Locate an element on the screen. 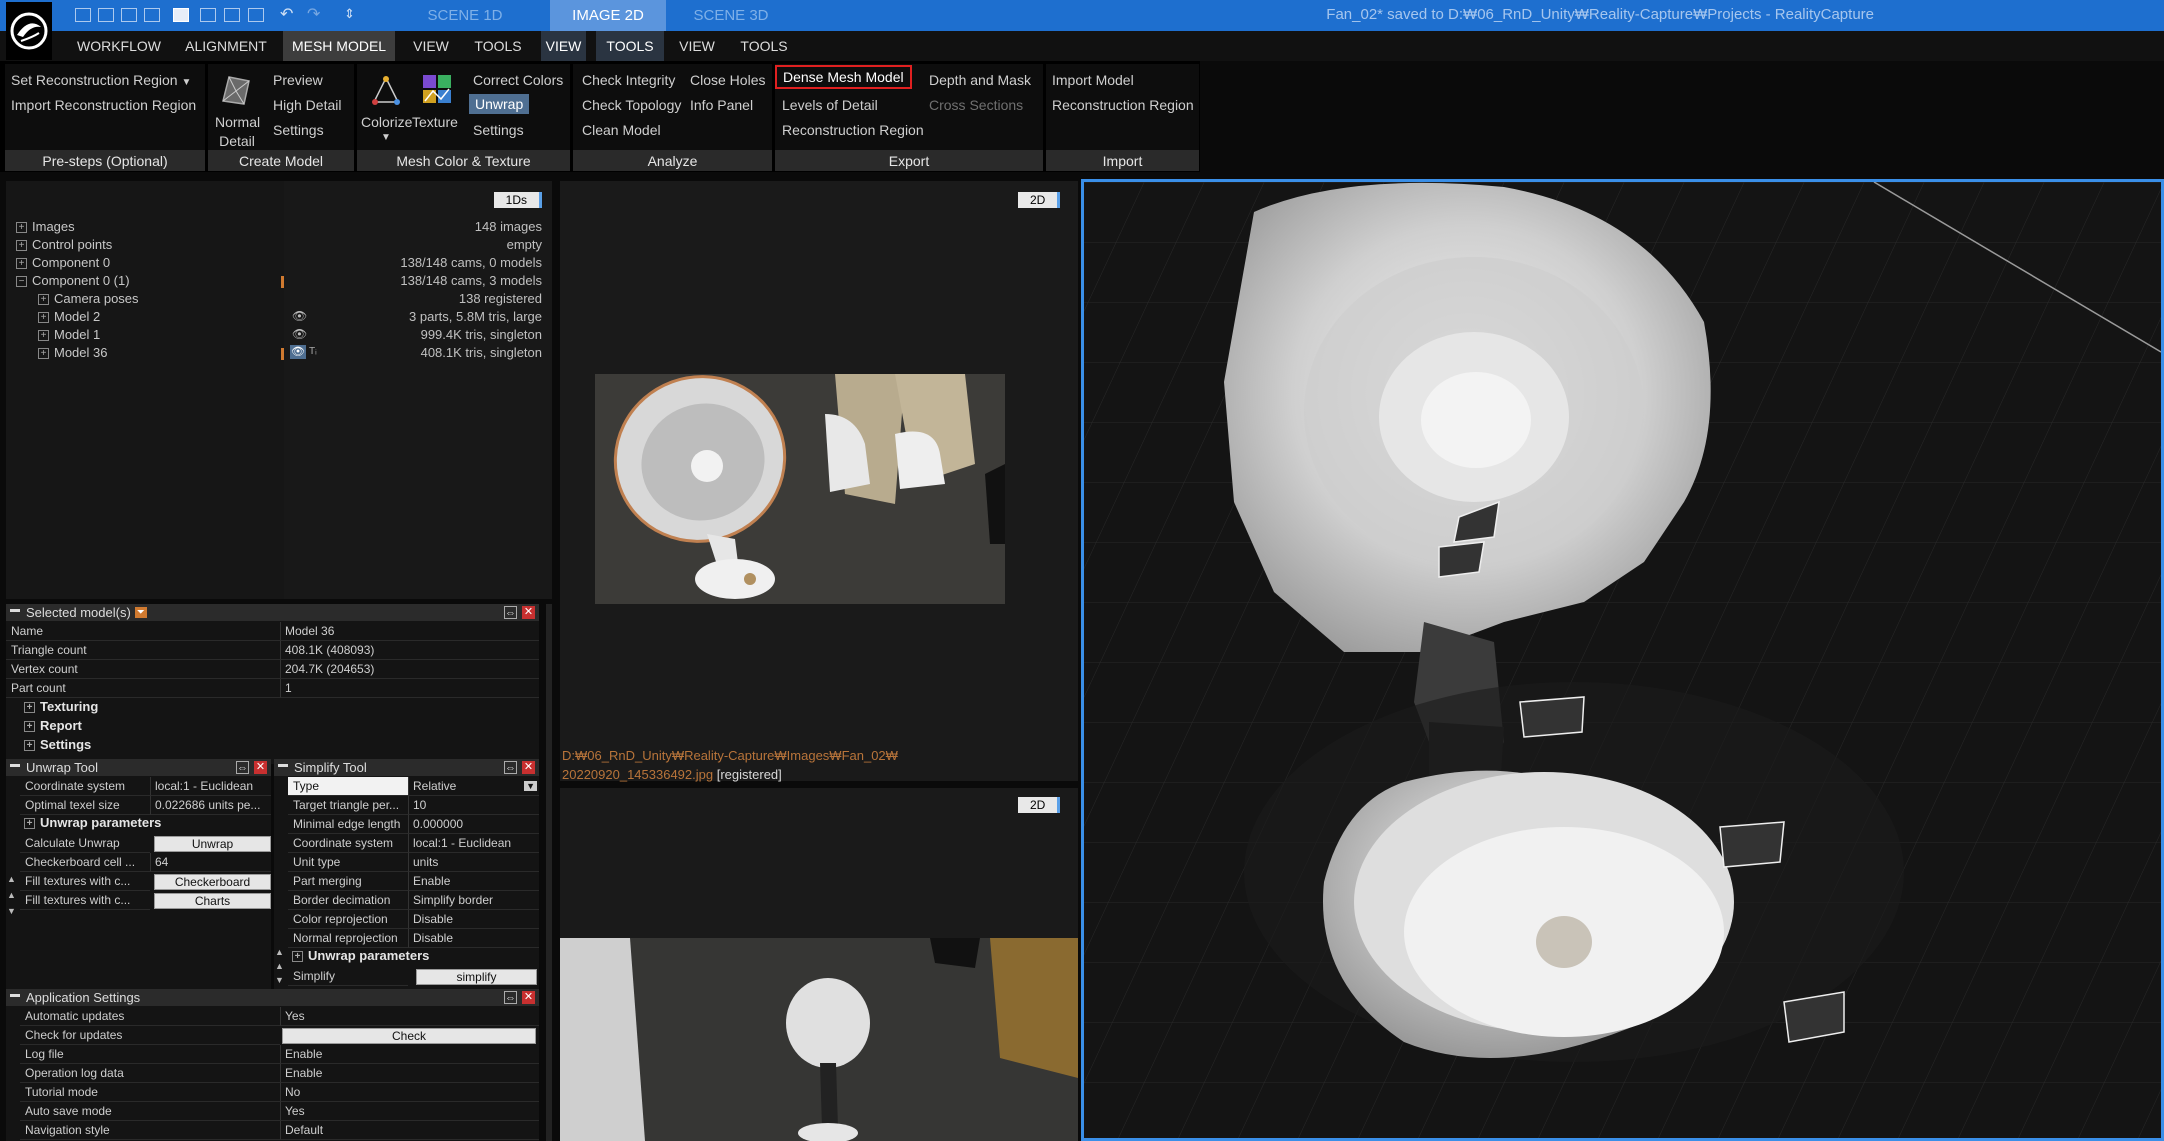 The width and height of the screenshot is (2164, 1141). checkerboard-cell-input: 64 is located at coordinates (210, 862).